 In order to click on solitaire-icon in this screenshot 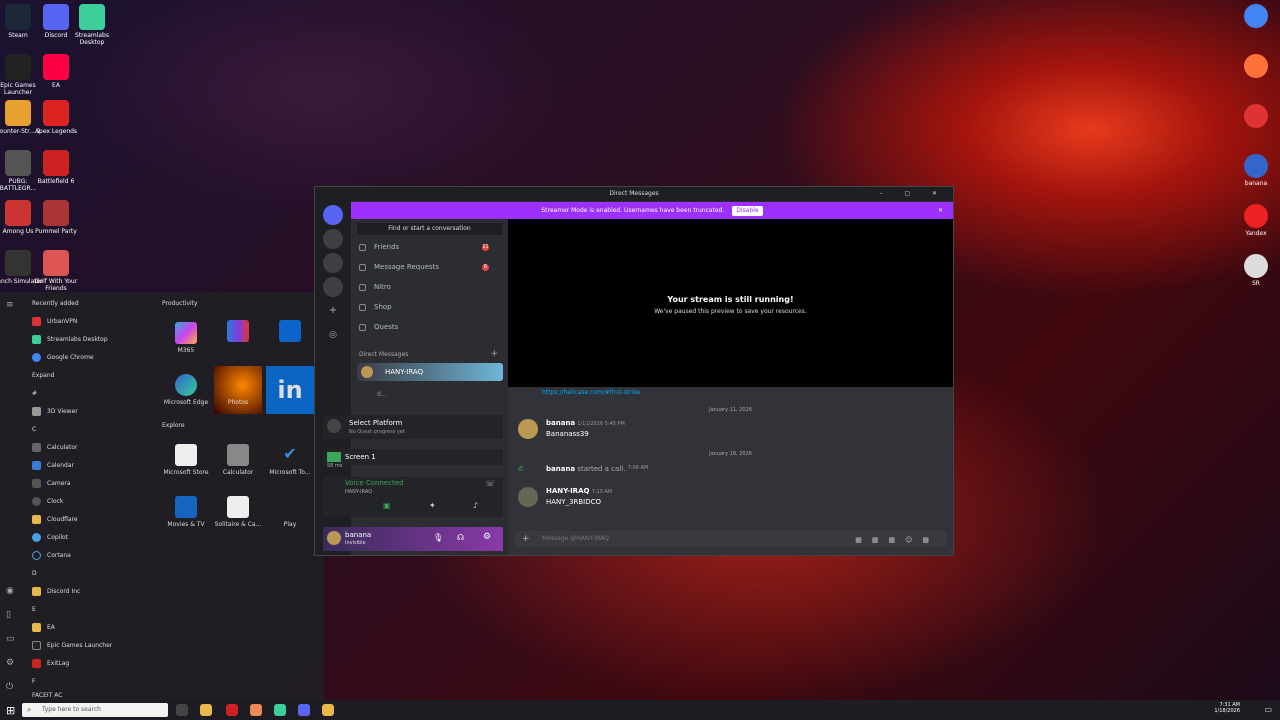, I will do `click(238, 507)`.